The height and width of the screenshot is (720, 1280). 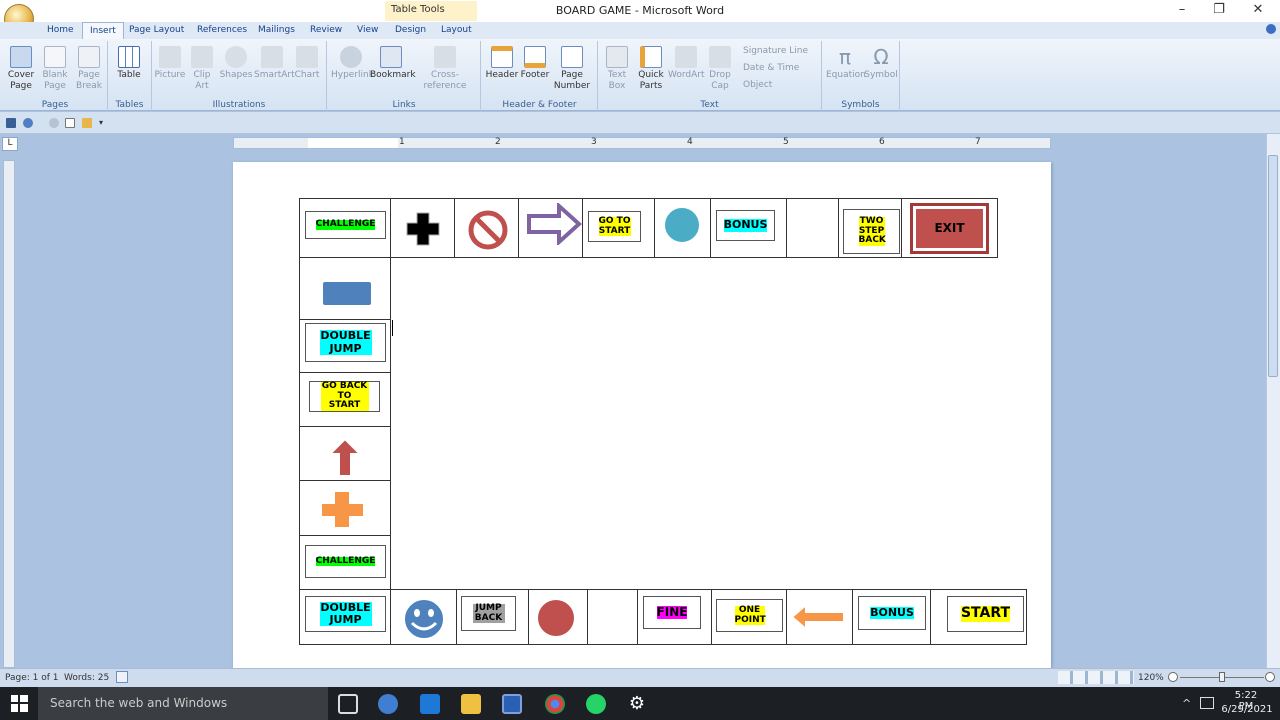 I want to click on tray-chevron-icon: ^, so click(x=1186, y=703).